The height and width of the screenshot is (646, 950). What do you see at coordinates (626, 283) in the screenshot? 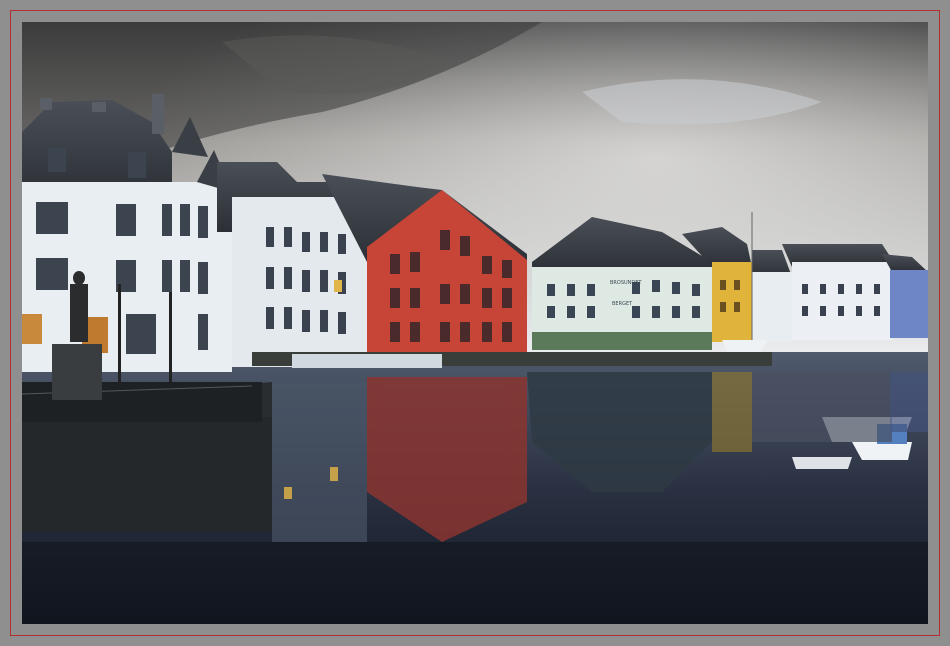
I see `hotel-sign: BROSUNDET` at bounding box center [626, 283].